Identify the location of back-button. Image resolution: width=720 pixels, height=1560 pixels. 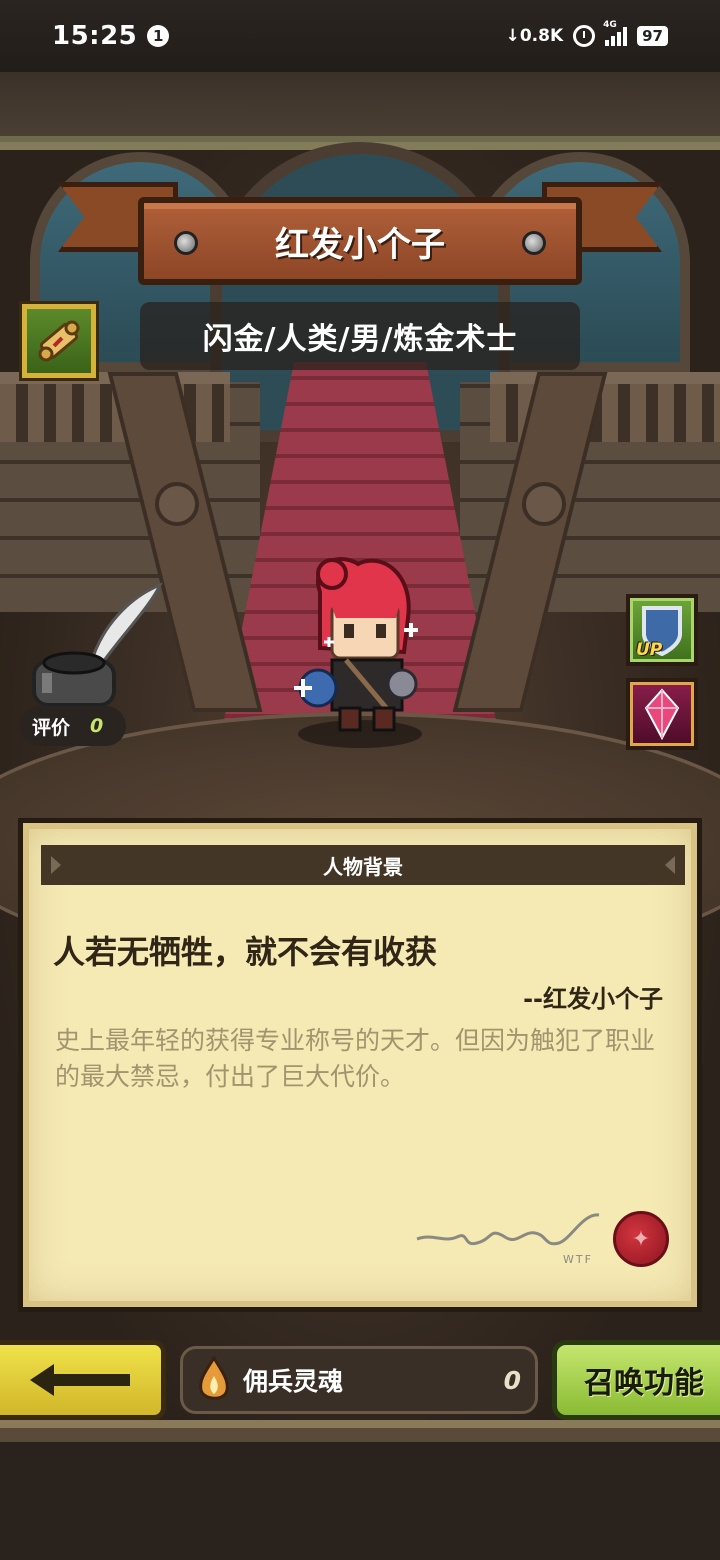
(83, 1380).